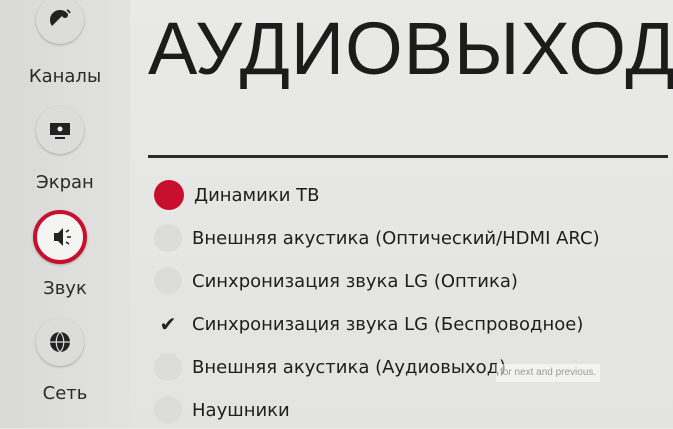 The height and width of the screenshot is (429, 673). Describe the element at coordinates (388, 324) in the screenshot. I see `option-label: Синхронизация звука LG (Беспроводное)` at that location.